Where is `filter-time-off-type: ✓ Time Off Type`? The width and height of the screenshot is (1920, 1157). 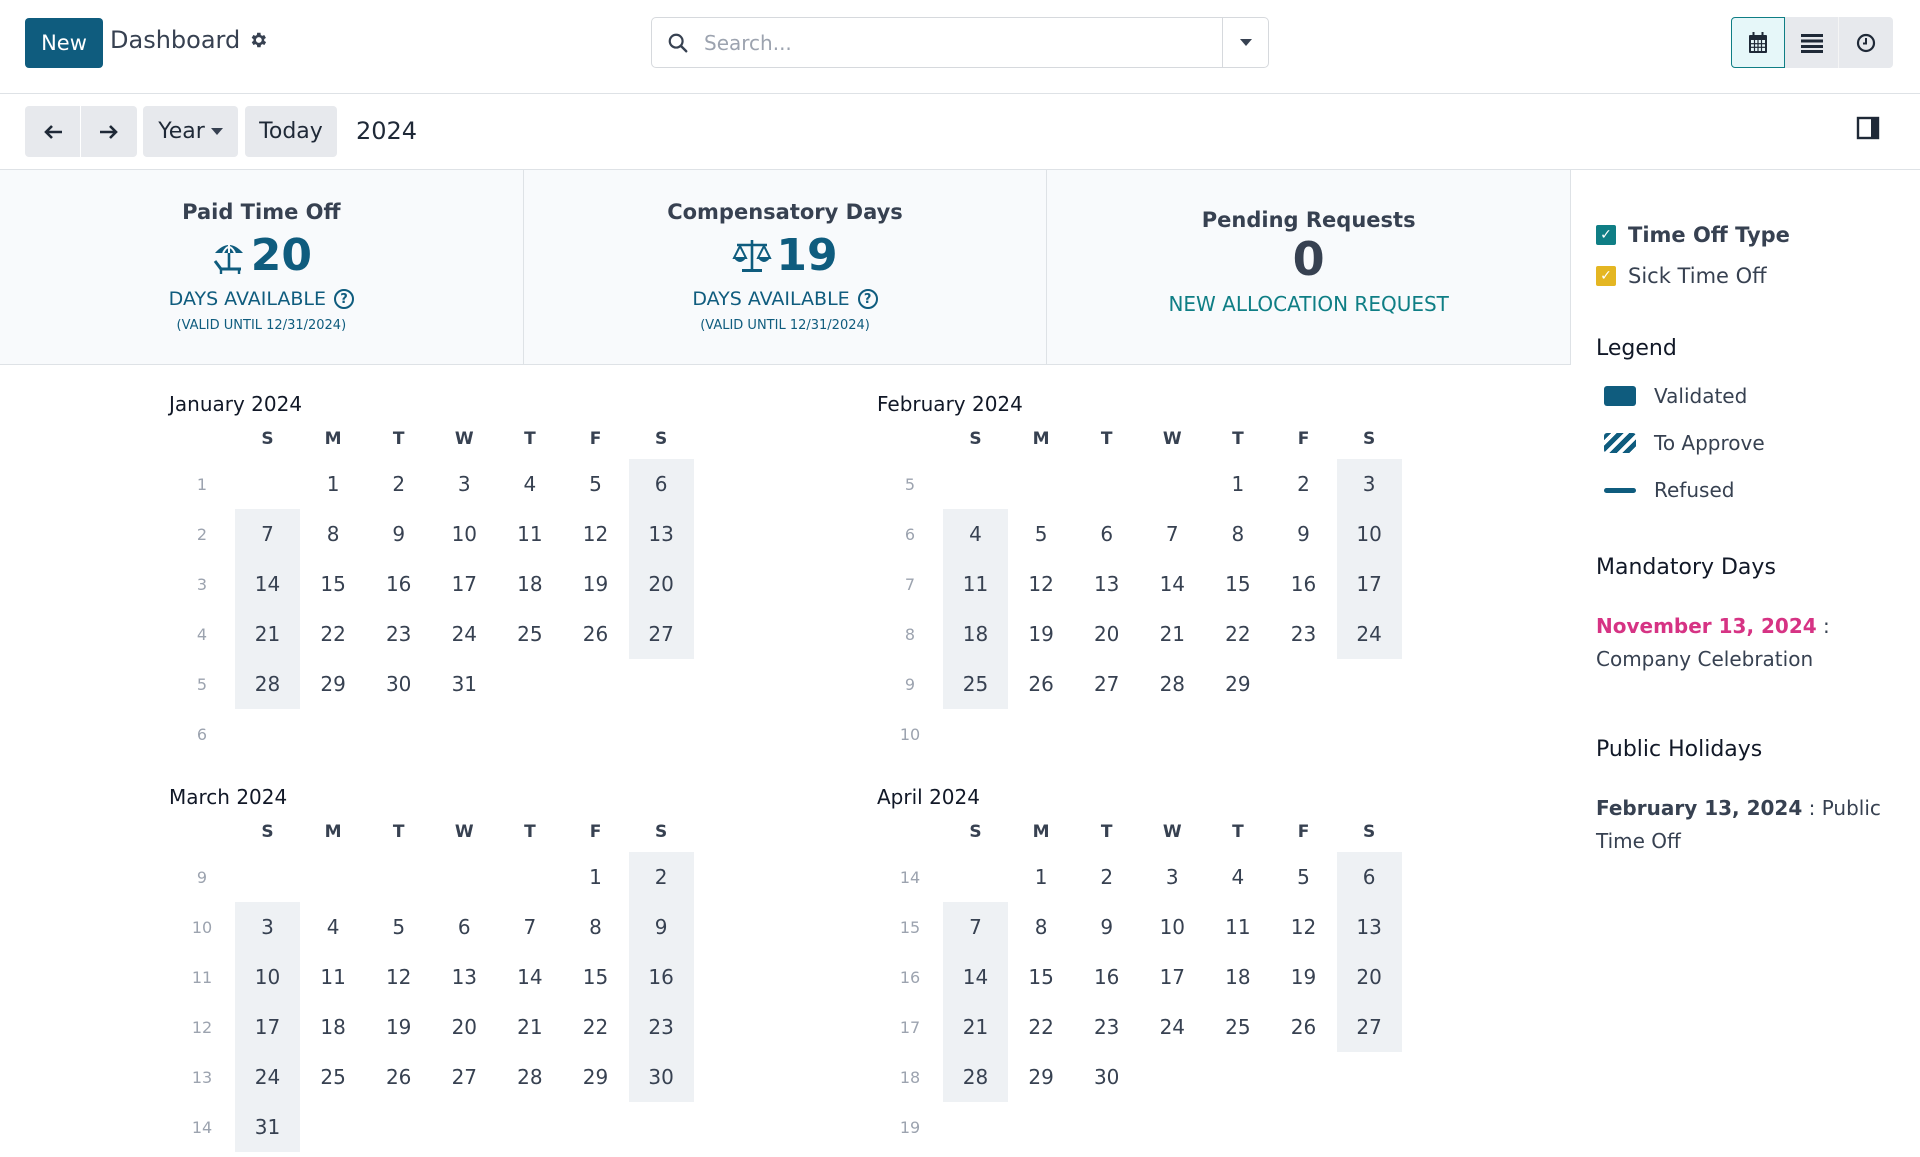 filter-time-off-type: ✓ Time Off Type is located at coordinates (1693, 235).